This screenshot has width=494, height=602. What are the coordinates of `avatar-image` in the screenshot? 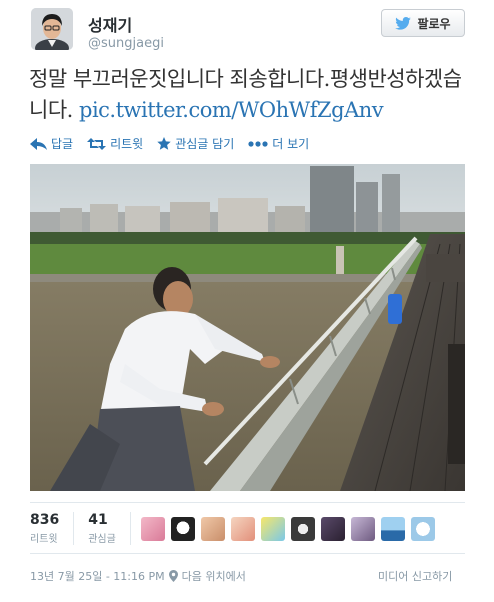 It's located at (52, 29).